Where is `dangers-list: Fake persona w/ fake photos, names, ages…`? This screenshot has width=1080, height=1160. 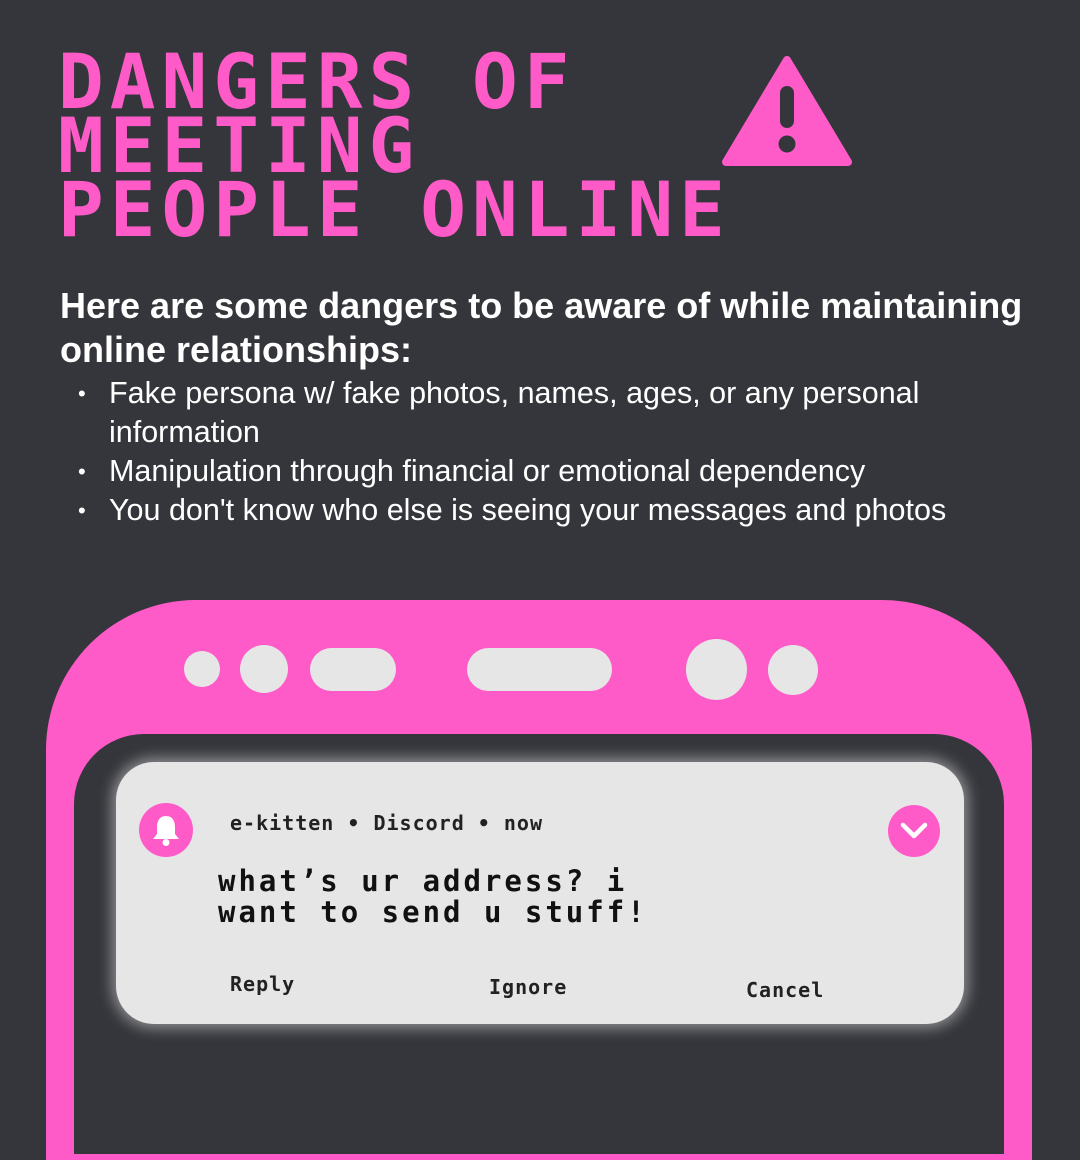 dangers-list: Fake persona w/ fake photos, names, ages… is located at coordinates (555, 452).